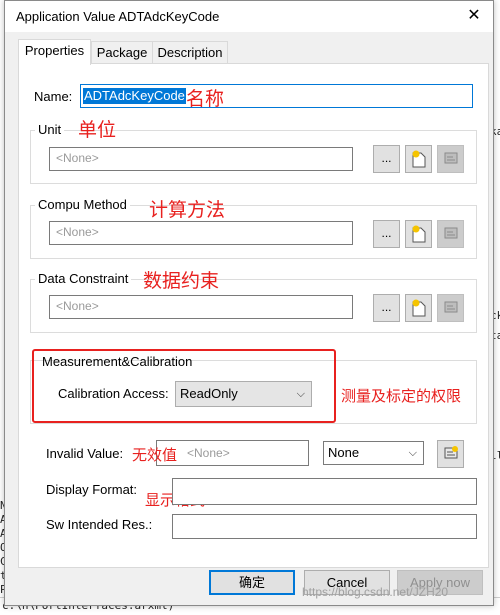 The image size is (500, 615). I want to click on window-title: Application Value ADTAdcKeyCode, so click(118, 16).